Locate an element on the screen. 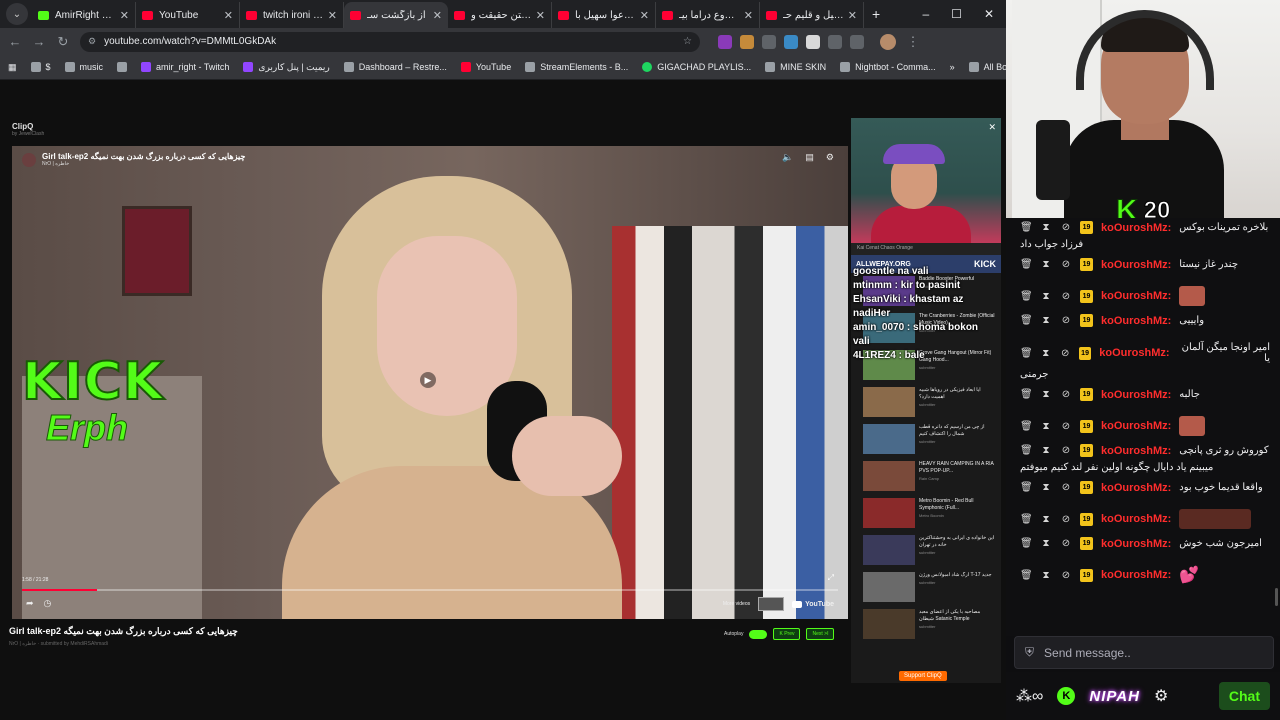 The width and height of the screenshot is (1280, 720). nipah-logo: NIPAH is located at coordinates (1114, 696).